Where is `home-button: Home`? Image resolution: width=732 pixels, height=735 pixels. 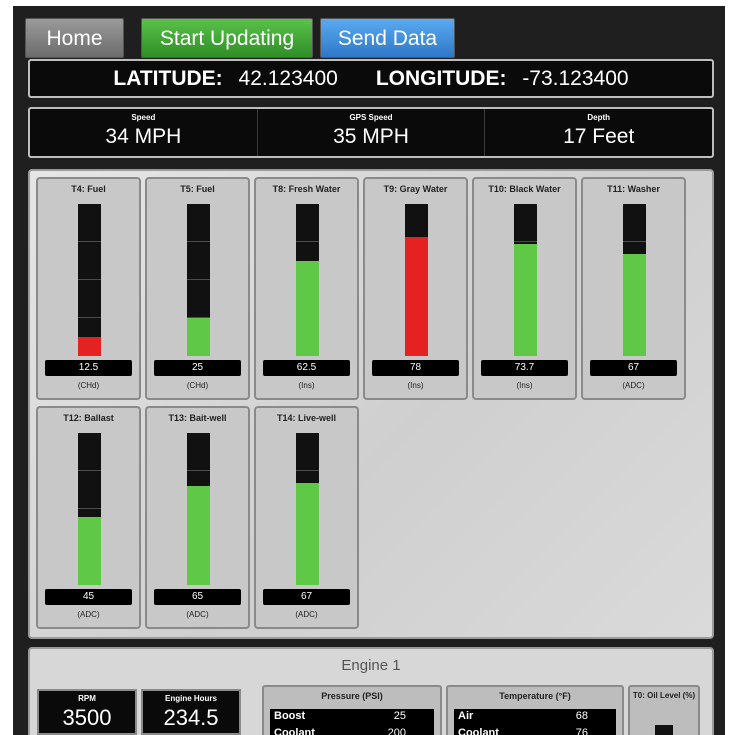
home-button: Home is located at coordinates (74, 38).